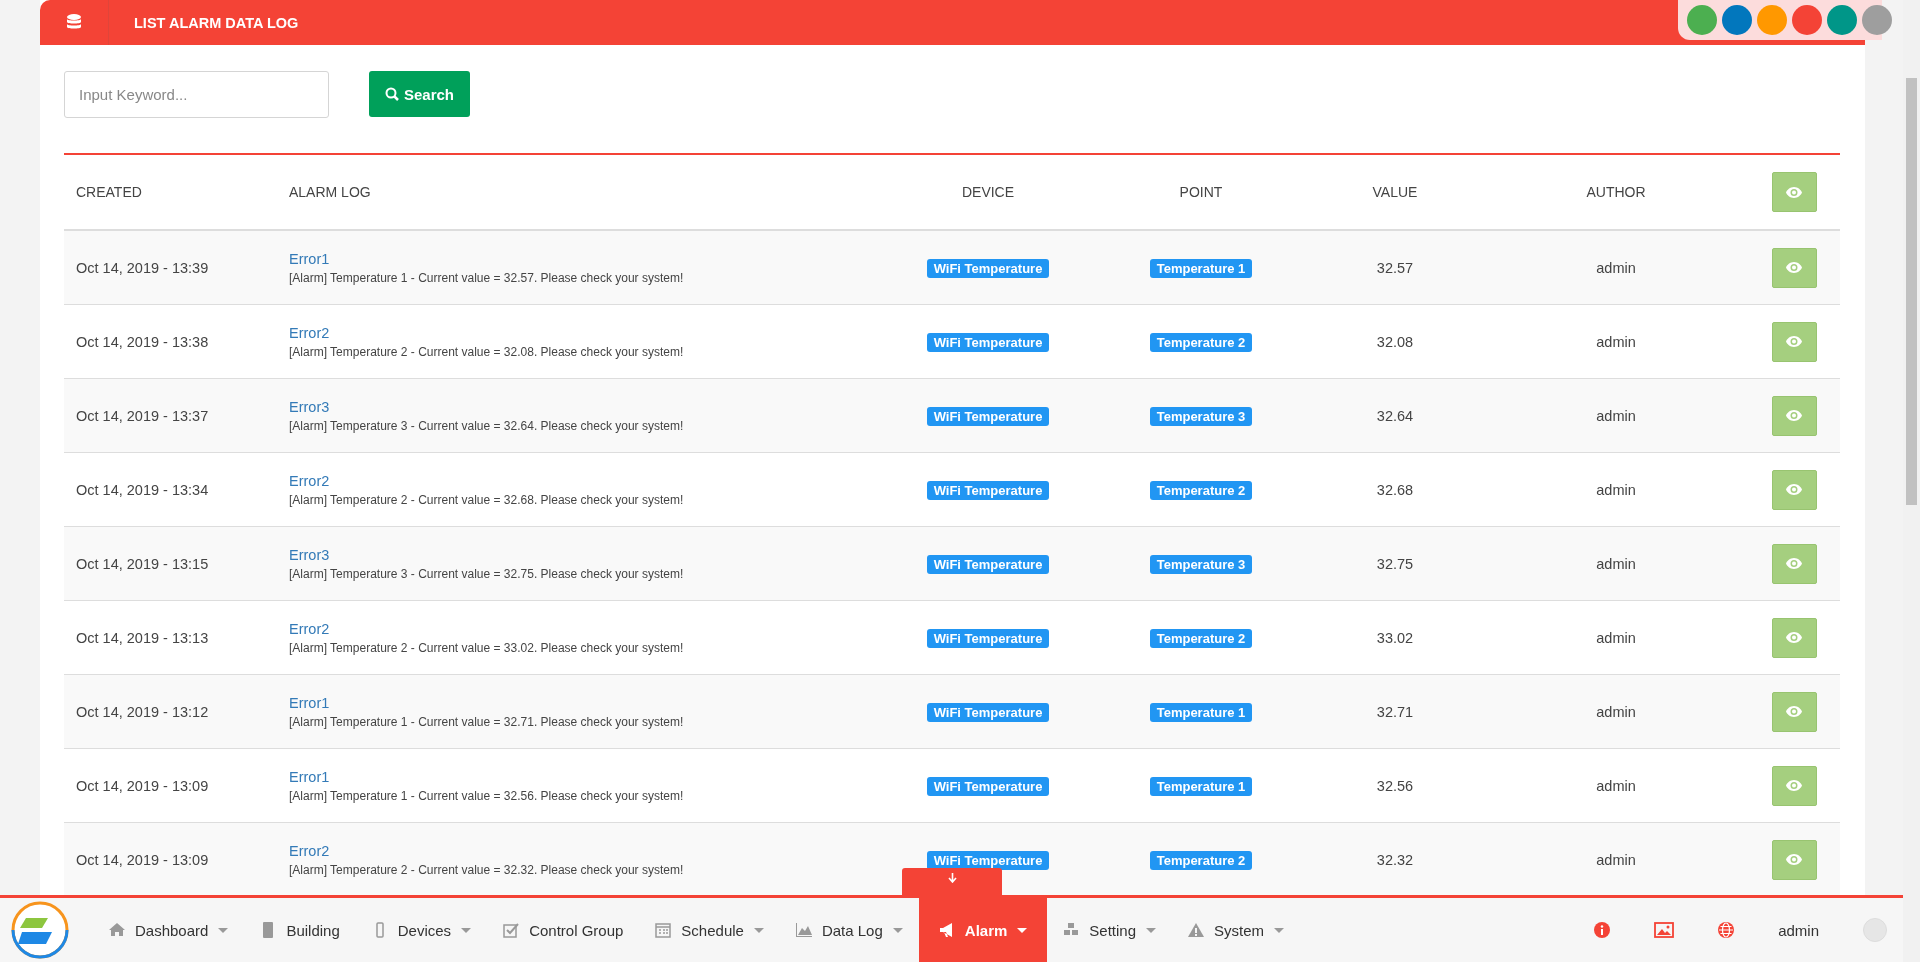 The image size is (1920, 962). I want to click on alarm-message: [Alarm] Temperature 2 - Current value = 32.08. Please check your system!, so click(487, 351).